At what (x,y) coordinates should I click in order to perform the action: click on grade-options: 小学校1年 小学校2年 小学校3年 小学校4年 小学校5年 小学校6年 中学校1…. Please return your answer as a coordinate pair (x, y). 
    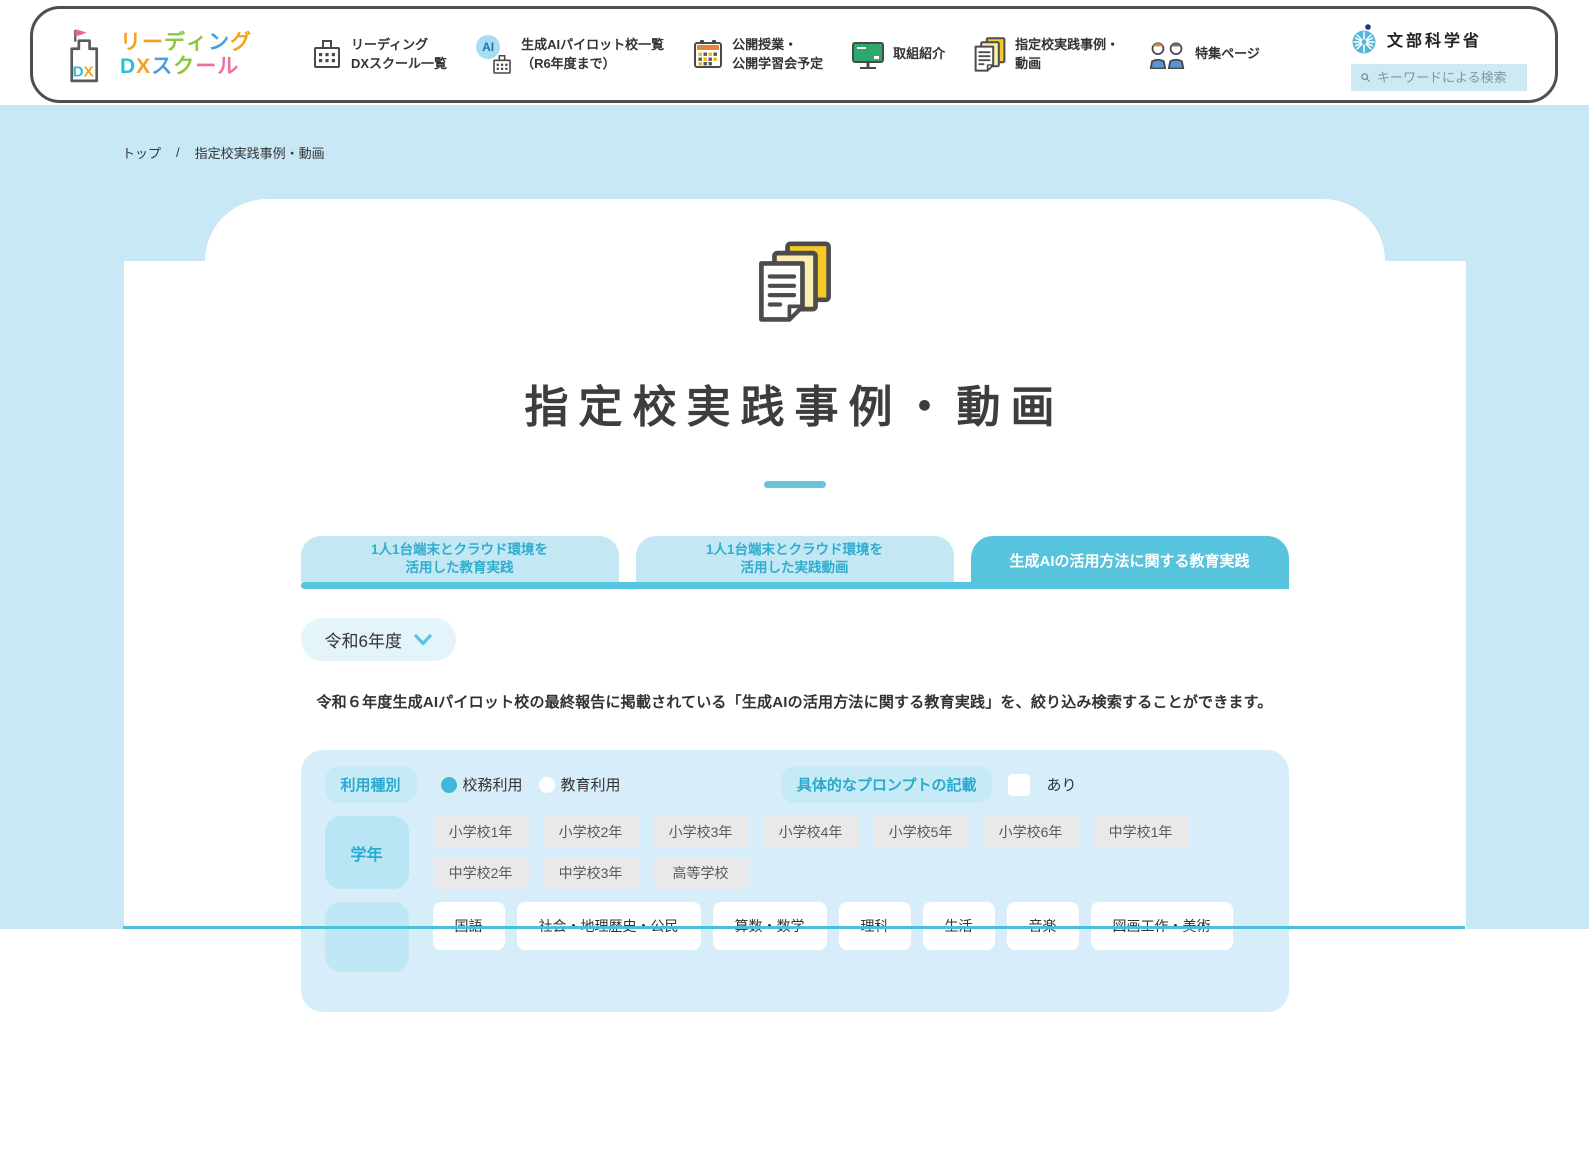
    Looking at the image, I should click on (848, 852).